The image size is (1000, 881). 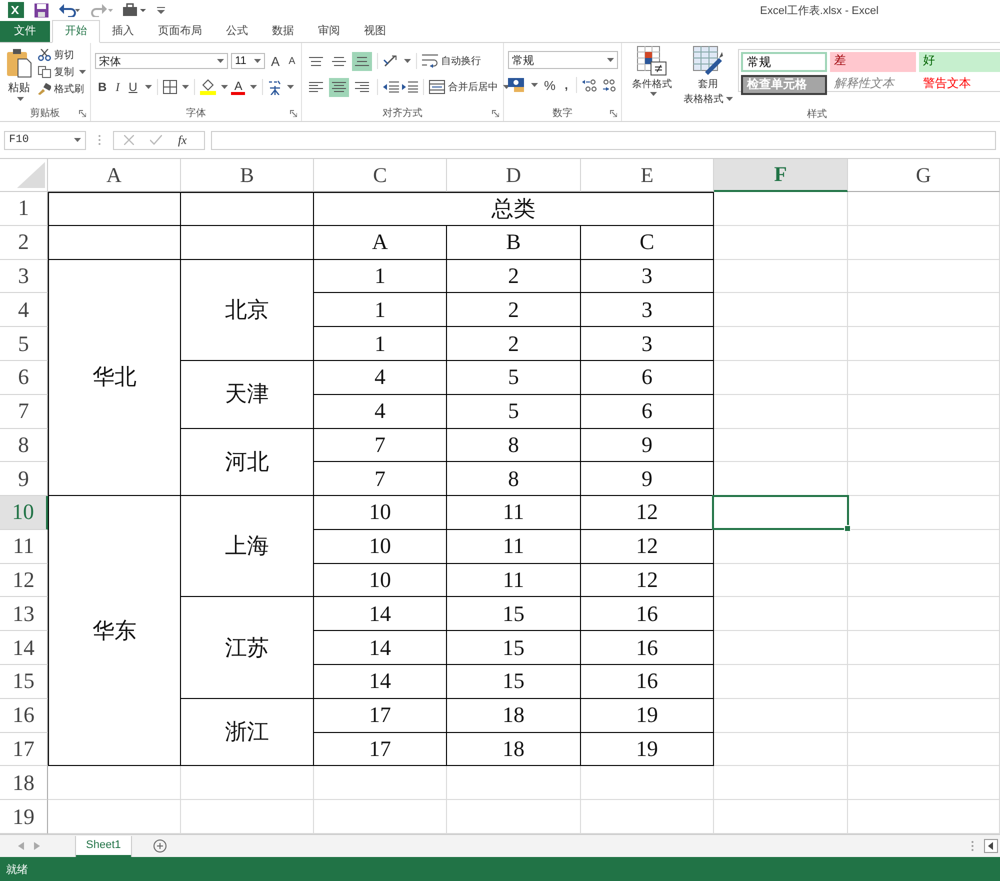 I want to click on formula-input, so click(x=603, y=140).